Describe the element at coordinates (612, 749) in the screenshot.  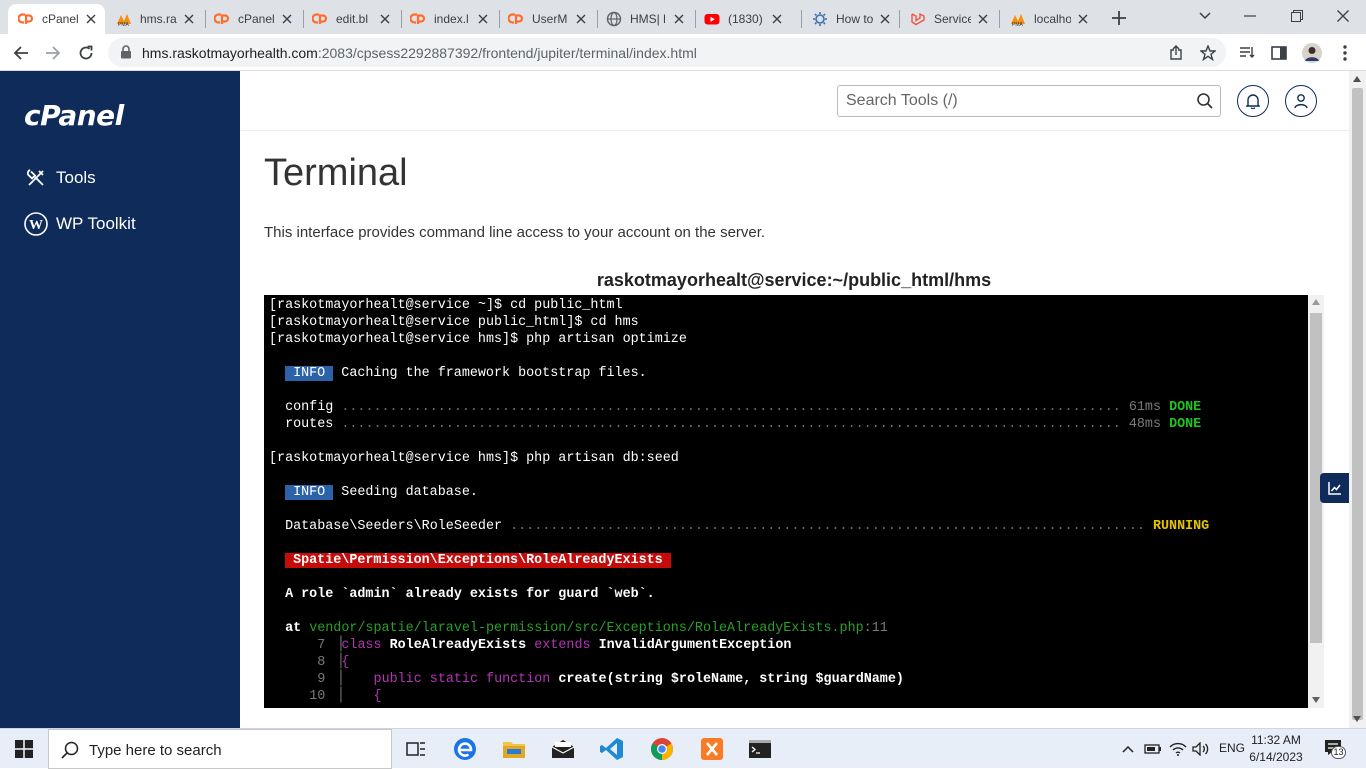
I see `vscode-app-button` at that location.